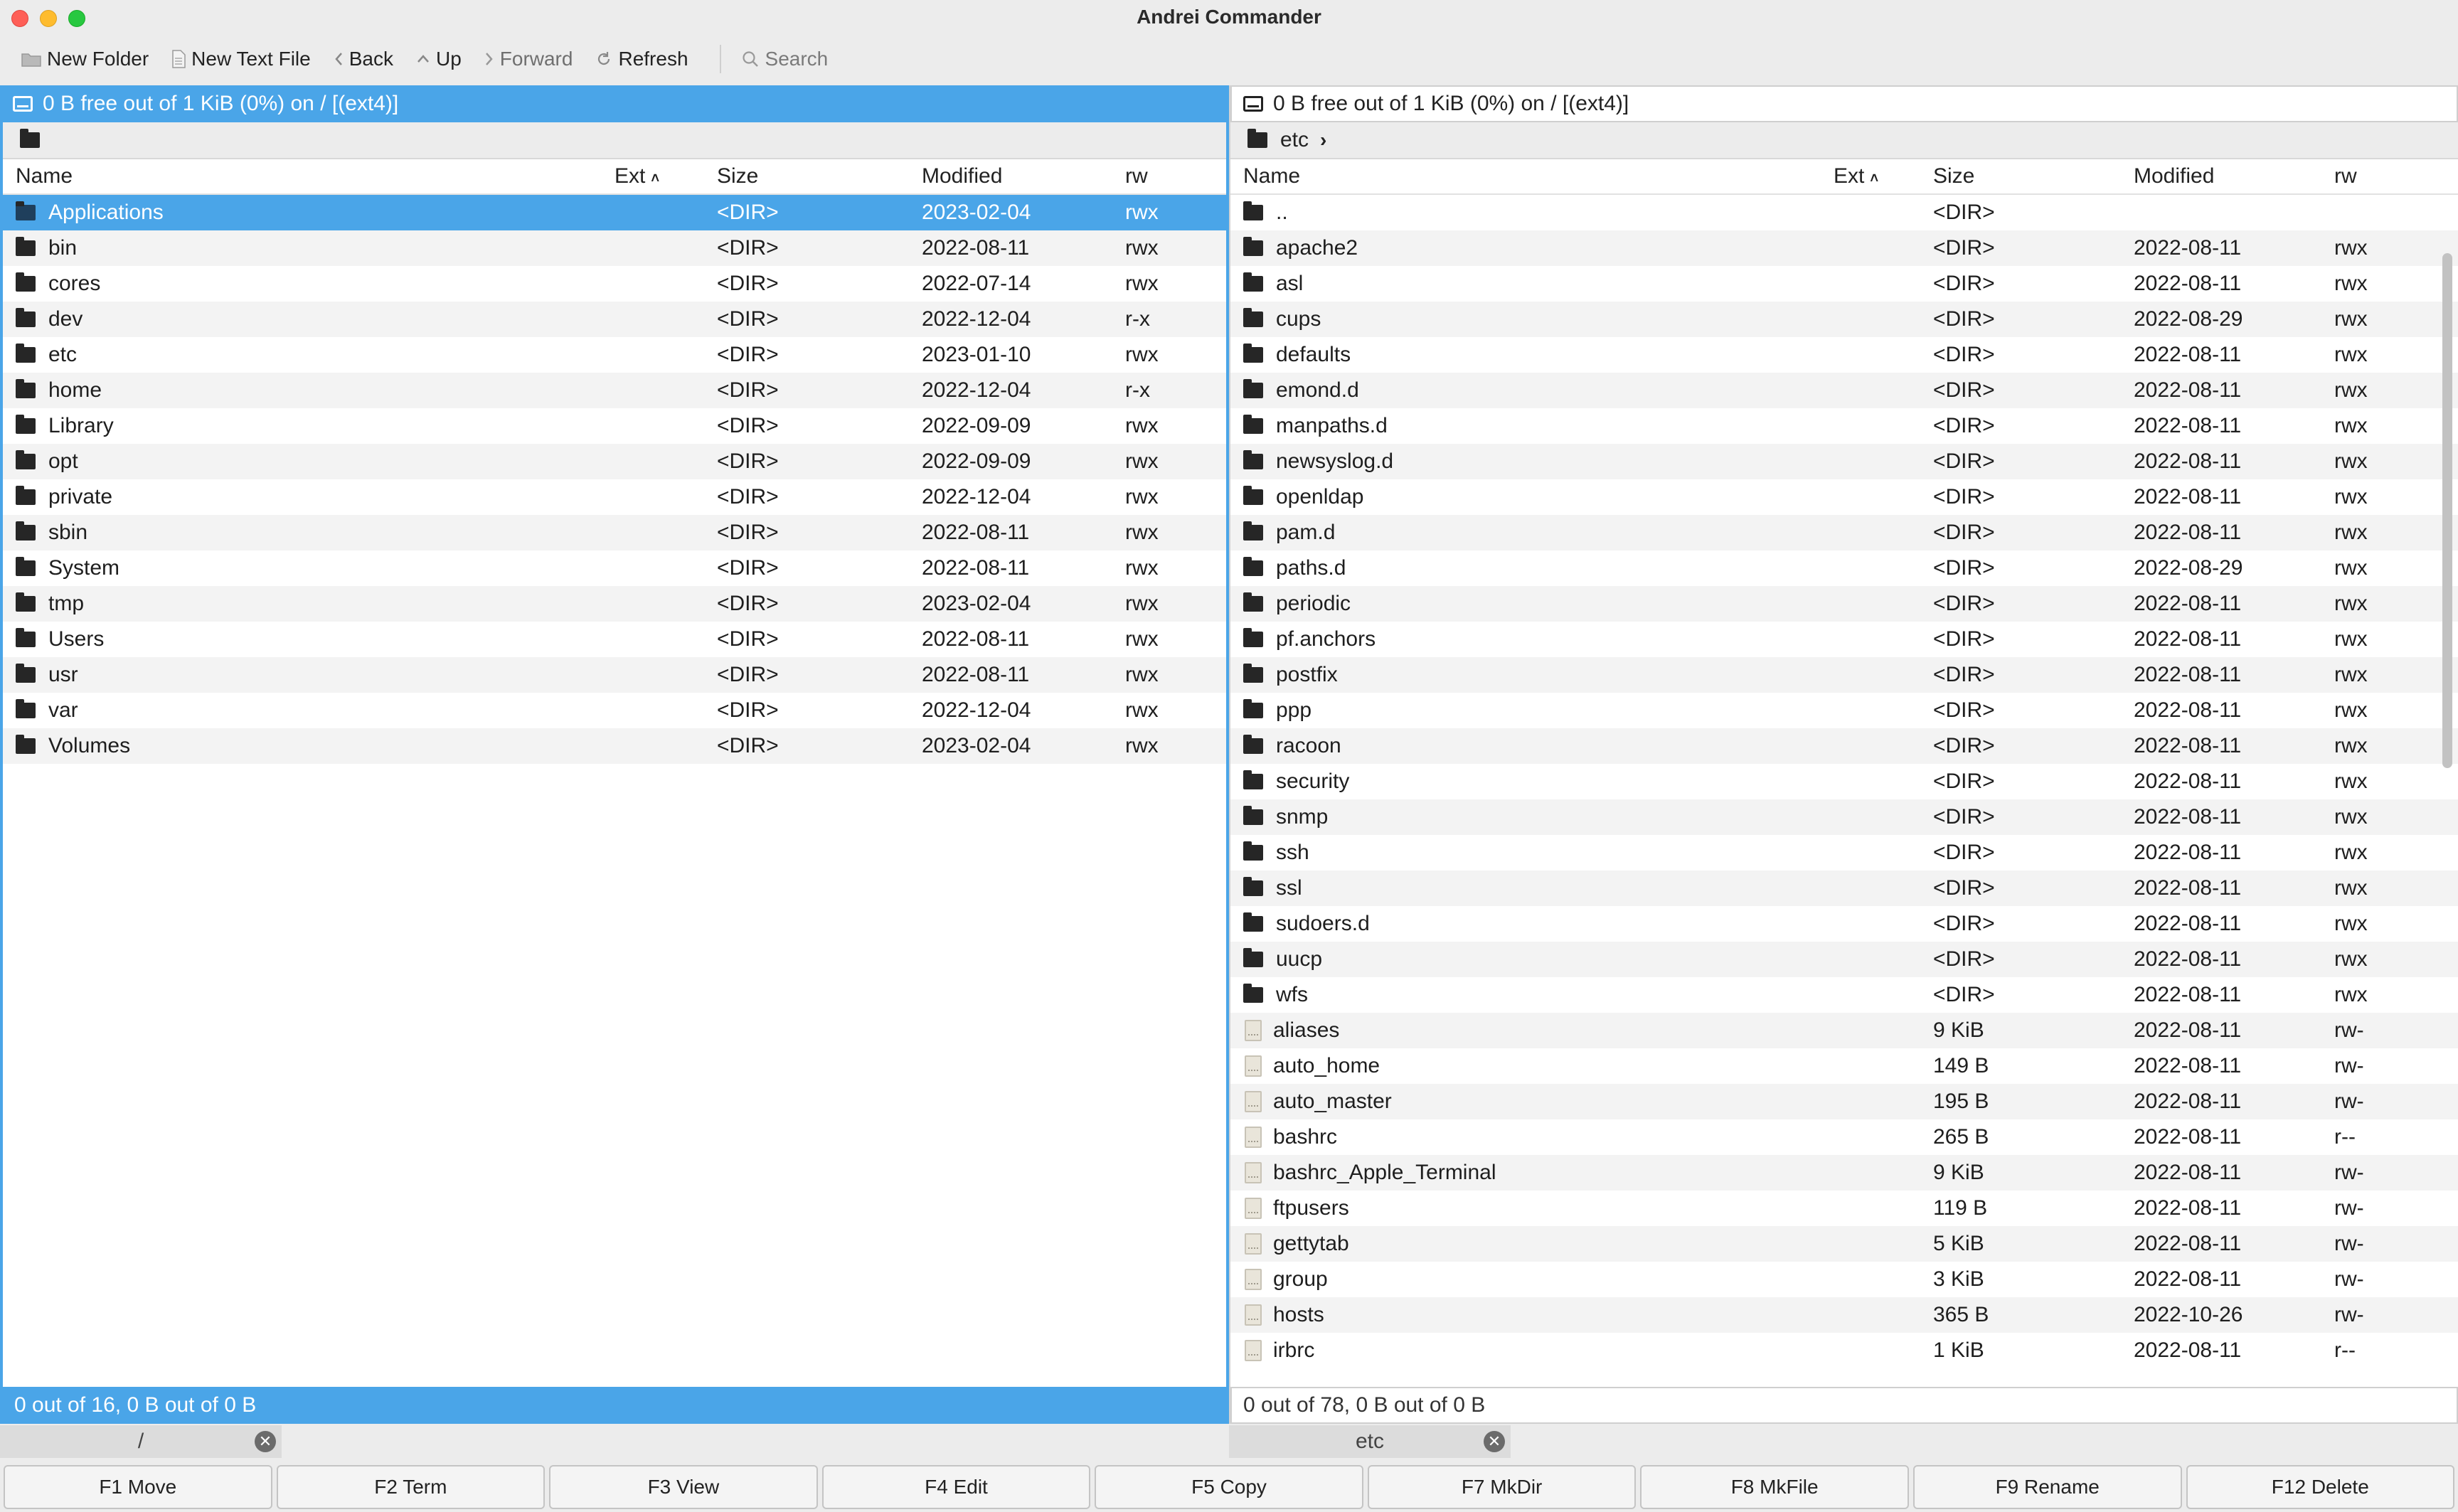 Image resolution: width=2458 pixels, height=1512 pixels. I want to click on mkdir-function-button: F7 MkDir, so click(1502, 1487).